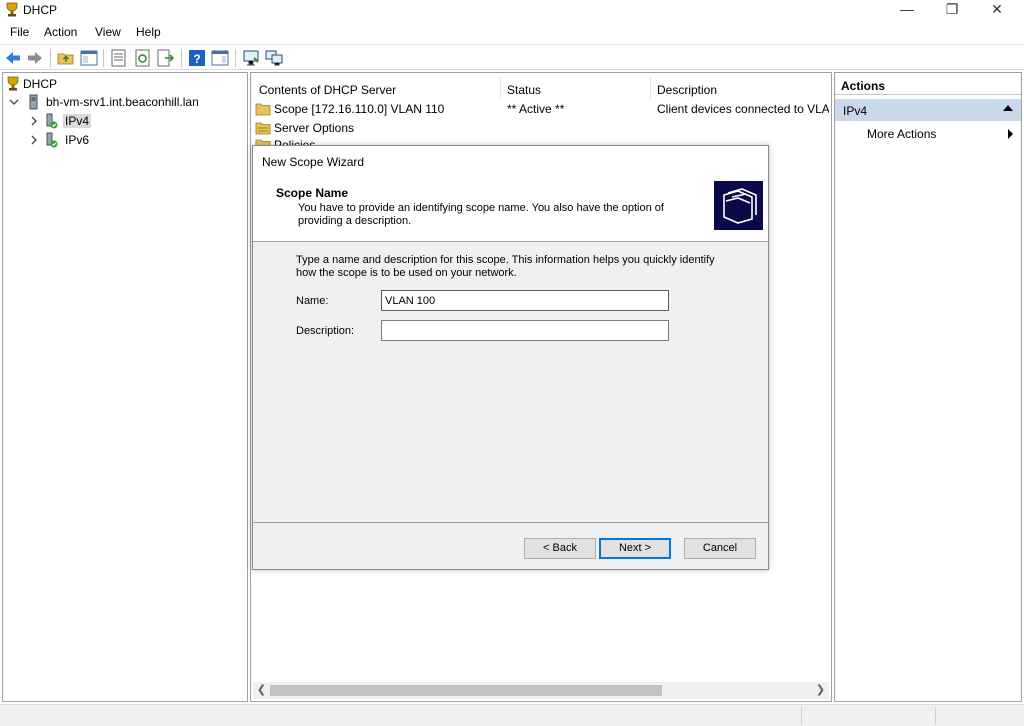  What do you see at coordinates (35, 58) in the screenshot?
I see `forward-icon` at bounding box center [35, 58].